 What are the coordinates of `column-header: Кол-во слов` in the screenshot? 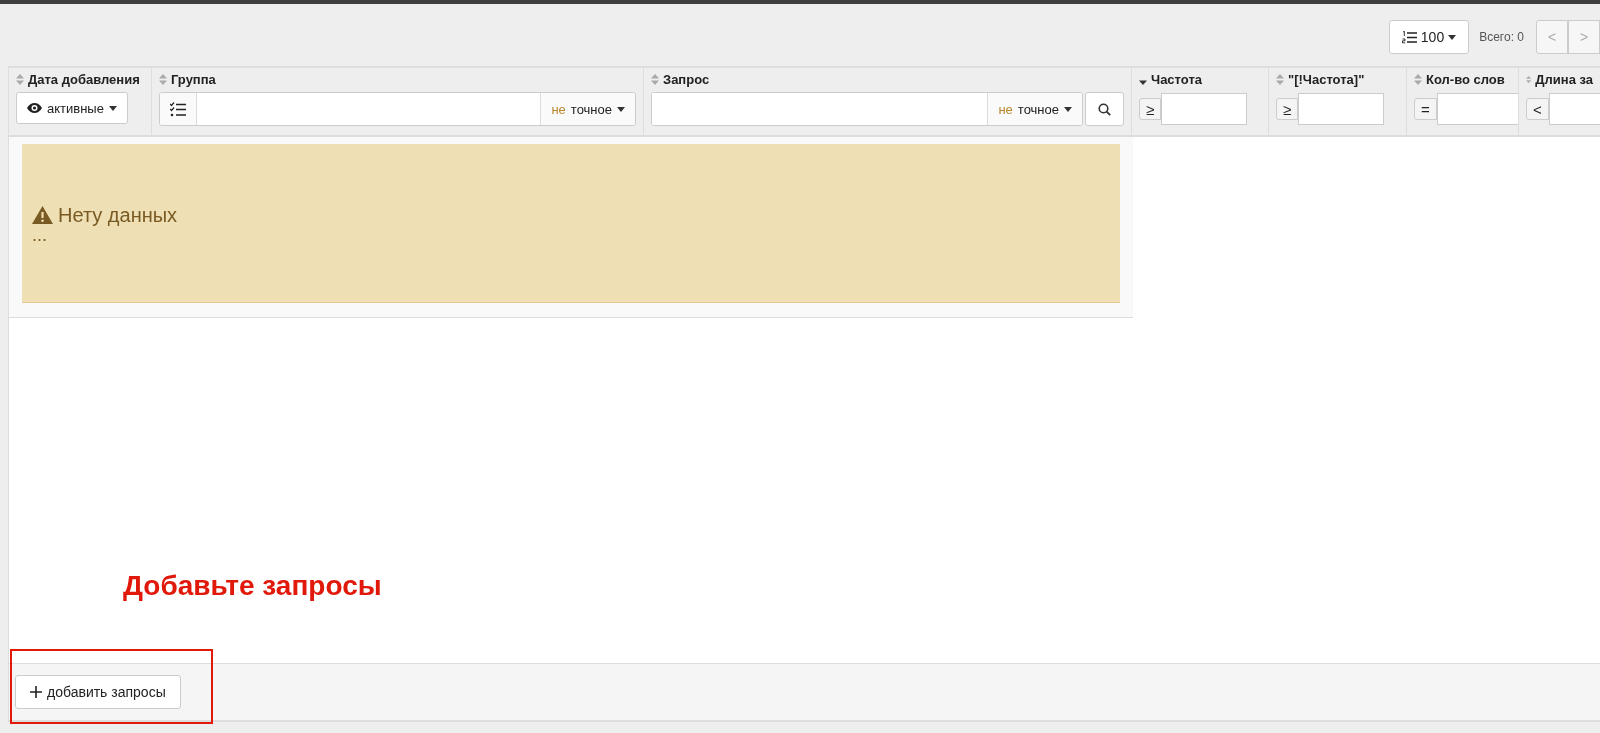 It's located at (1465, 79).